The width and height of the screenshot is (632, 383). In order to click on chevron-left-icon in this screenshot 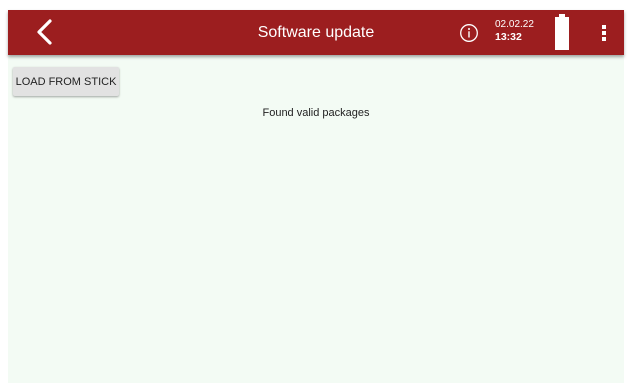, I will do `click(44, 32)`.